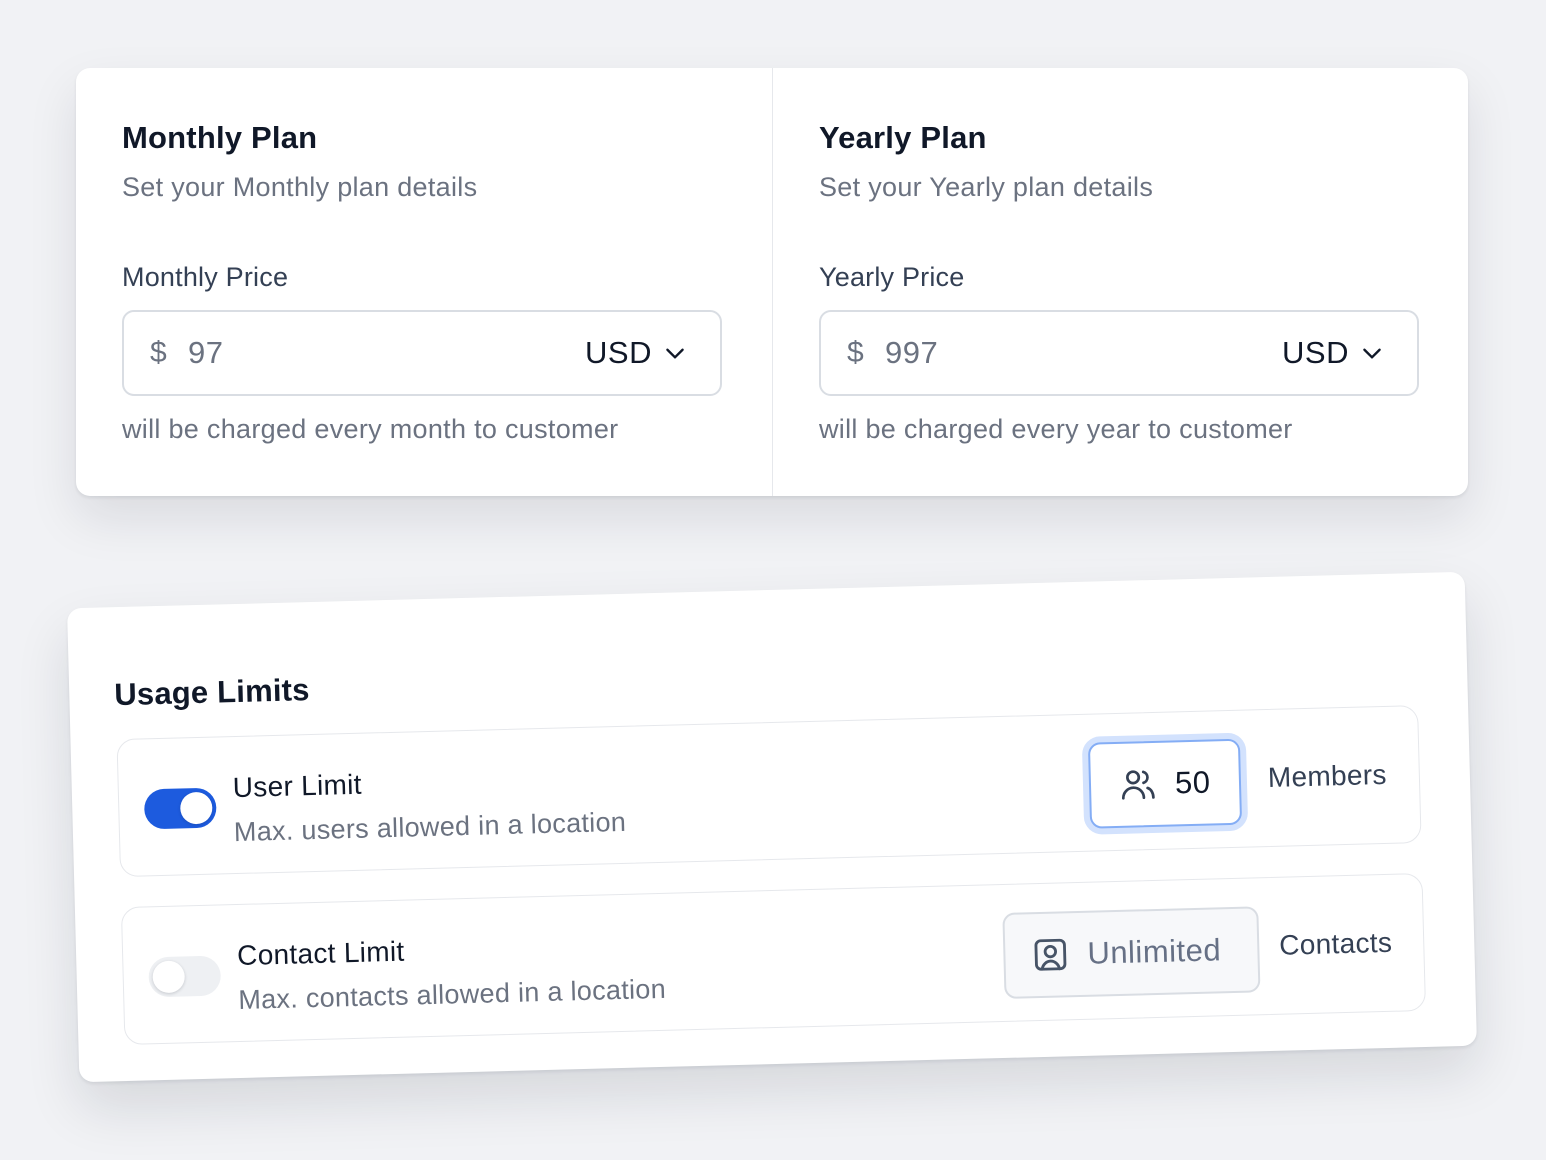  What do you see at coordinates (300, 187) in the screenshot?
I see `plan-subtitle: Set your Monthly plan details` at bounding box center [300, 187].